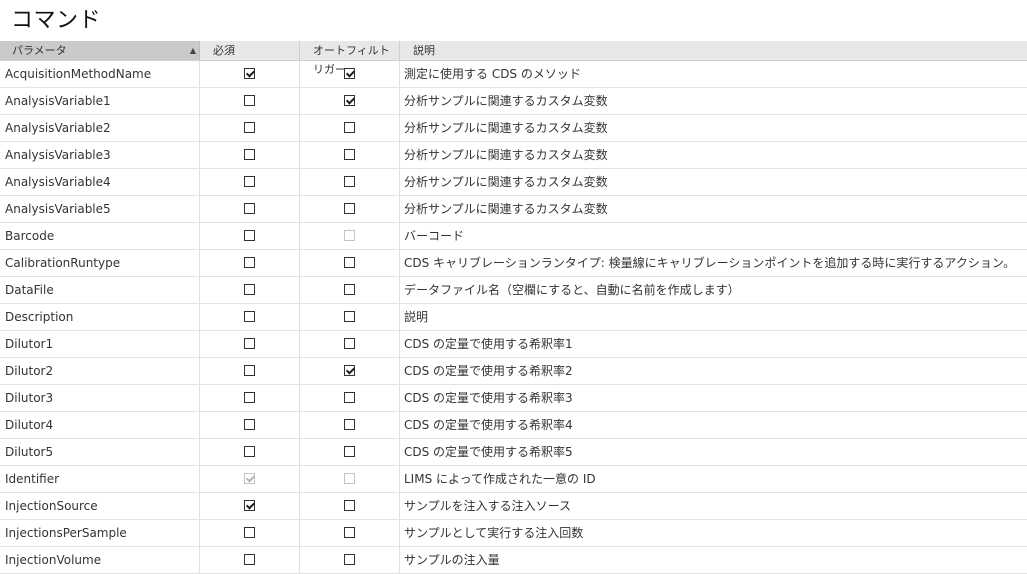 The height and width of the screenshot is (574, 1027). Describe the element at coordinates (513, 344) in the screenshot. I see `table-row: Dilutor1 CDS の定量で使用する希釈率1` at that location.